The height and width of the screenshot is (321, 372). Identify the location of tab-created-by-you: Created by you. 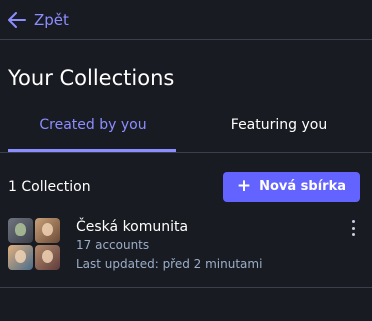
(93, 124).